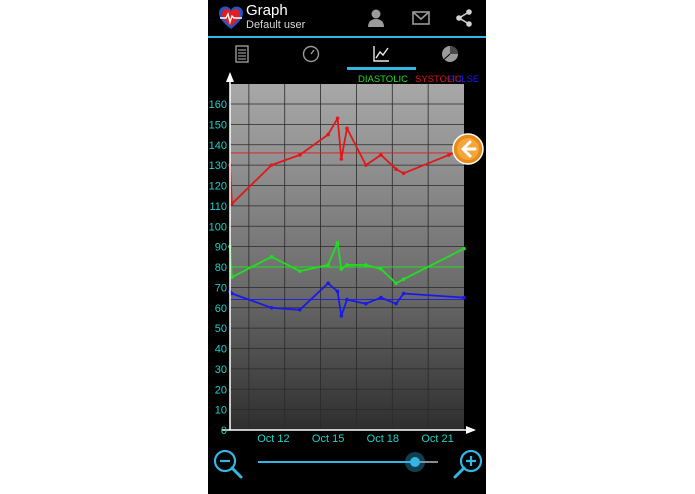  I want to click on share-icon, so click(464, 18).